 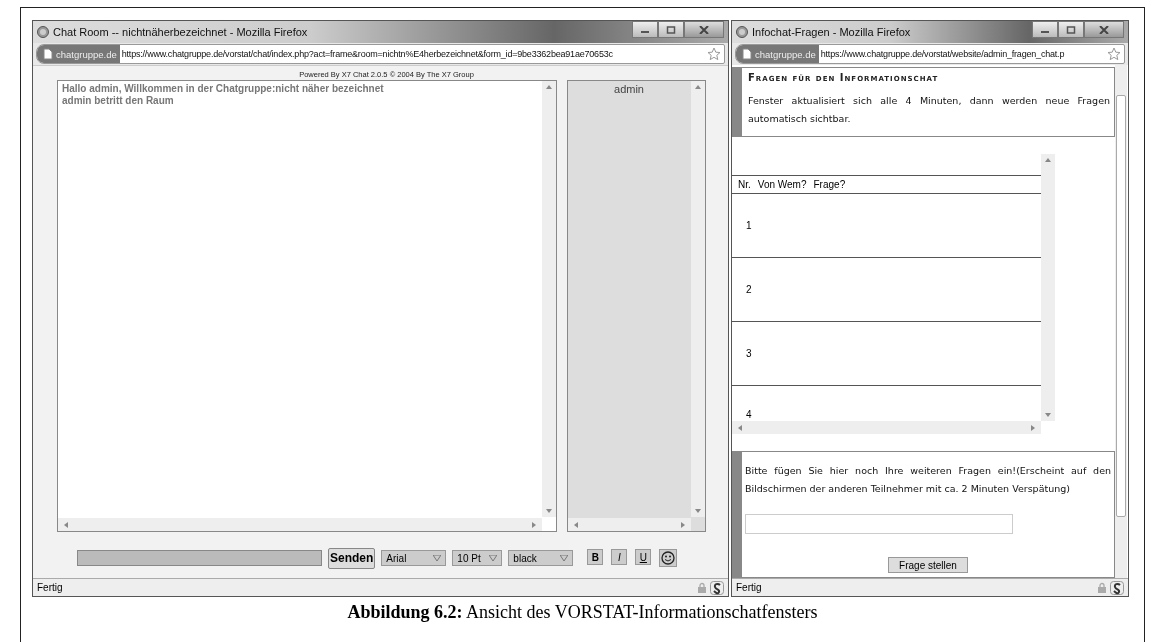 What do you see at coordinates (929, 110) in the screenshot?
I see `info-text: Fenster aktualisiert sich alle 4 Minuten, dann werden neue Fragen automatisch sichtbar.` at bounding box center [929, 110].